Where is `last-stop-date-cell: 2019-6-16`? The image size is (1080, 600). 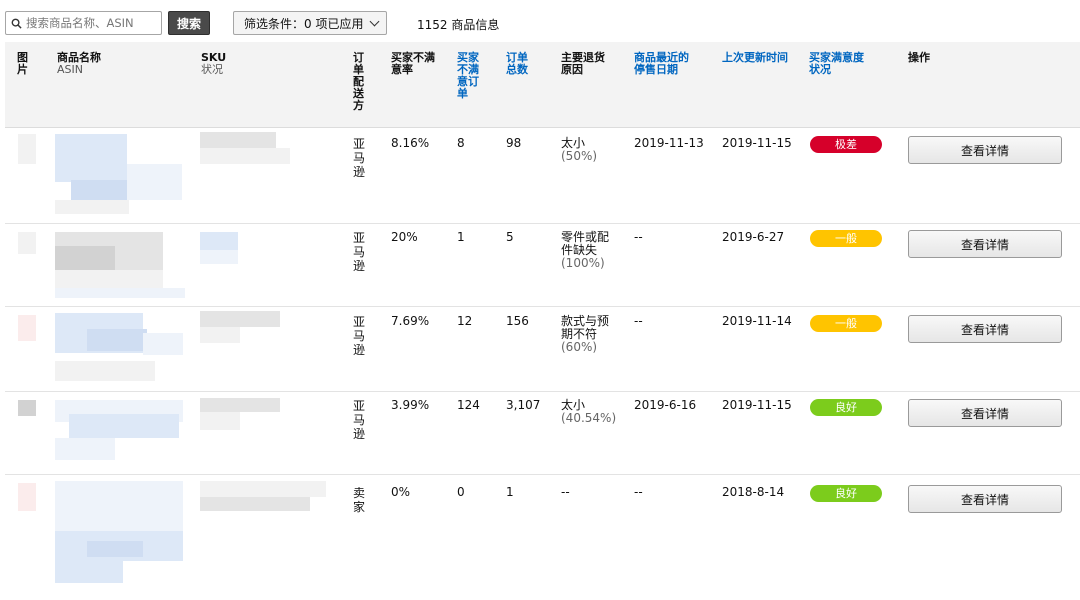 last-stop-date-cell: 2019-6-16 is located at coordinates (665, 405).